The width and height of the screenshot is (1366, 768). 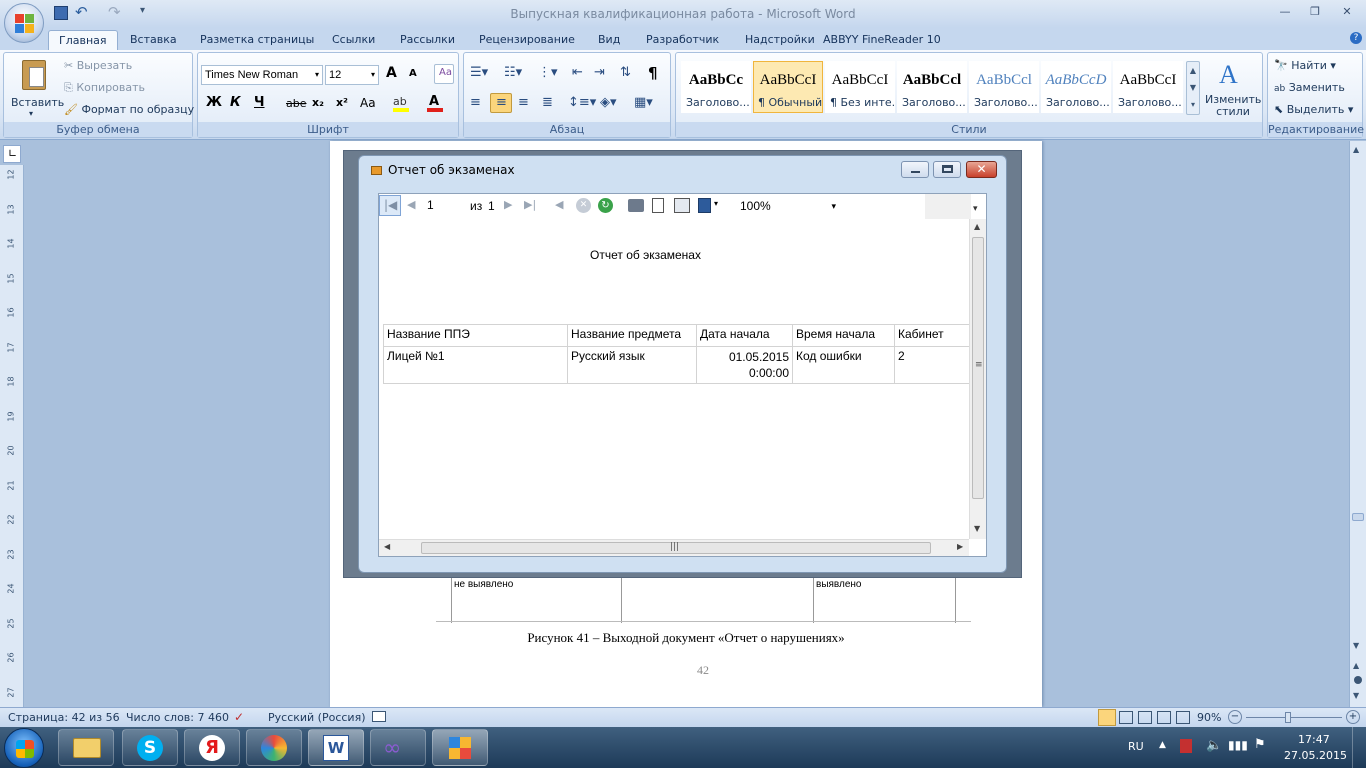 I want to click on help-icon: ?, so click(x=1356, y=38).